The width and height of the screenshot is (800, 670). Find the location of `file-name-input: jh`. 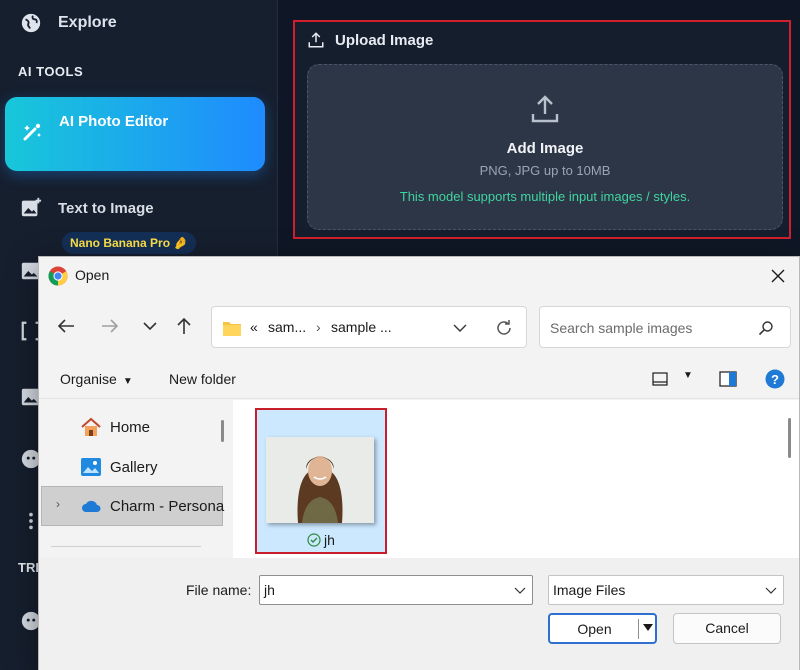

file-name-input: jh is located at coordinates (396, 590).